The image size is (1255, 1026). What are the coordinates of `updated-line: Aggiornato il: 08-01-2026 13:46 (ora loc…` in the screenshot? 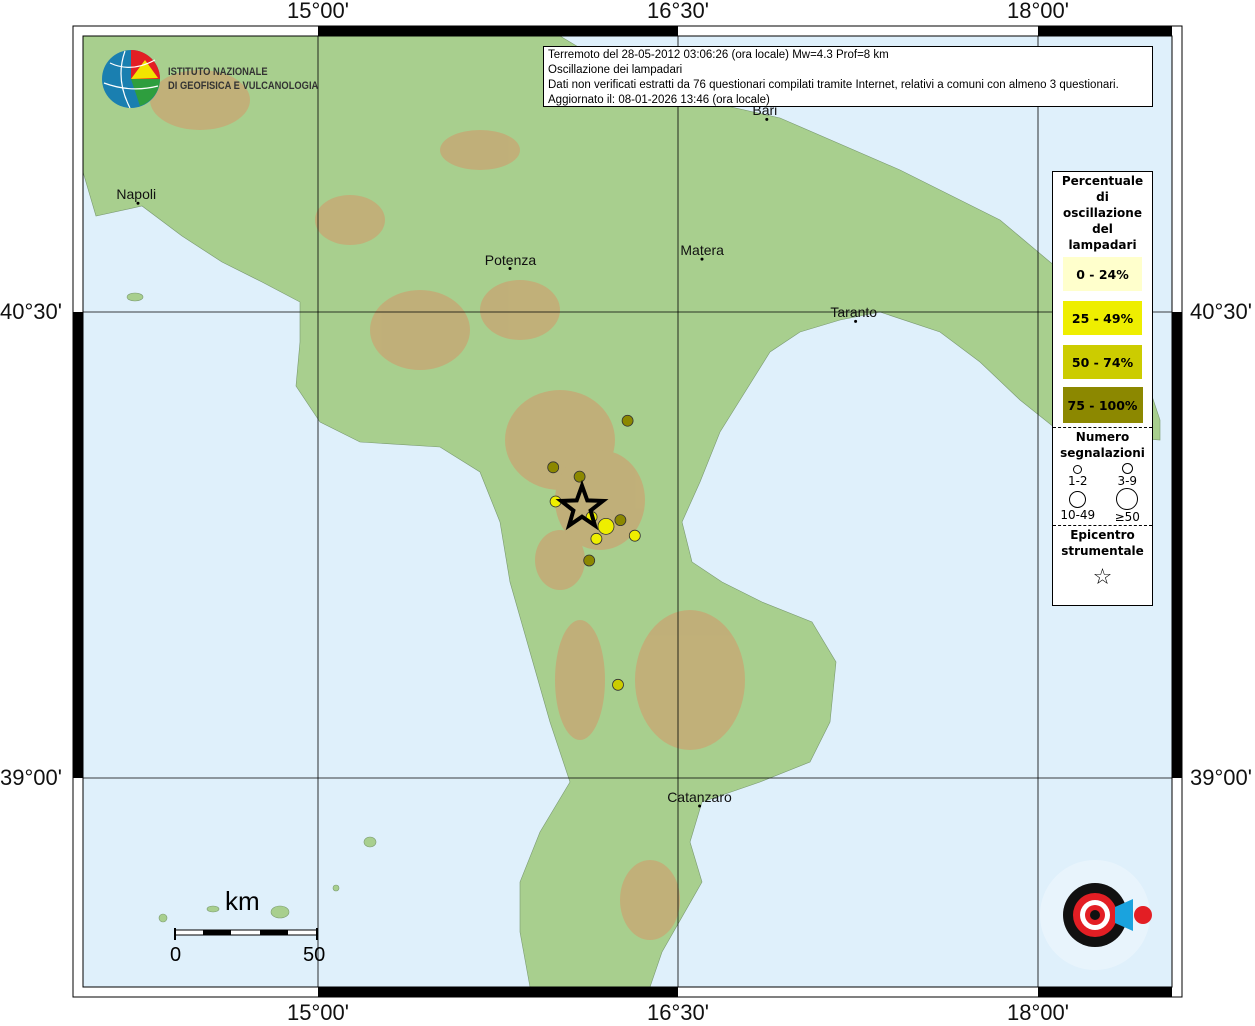 It's located at (659, 100).